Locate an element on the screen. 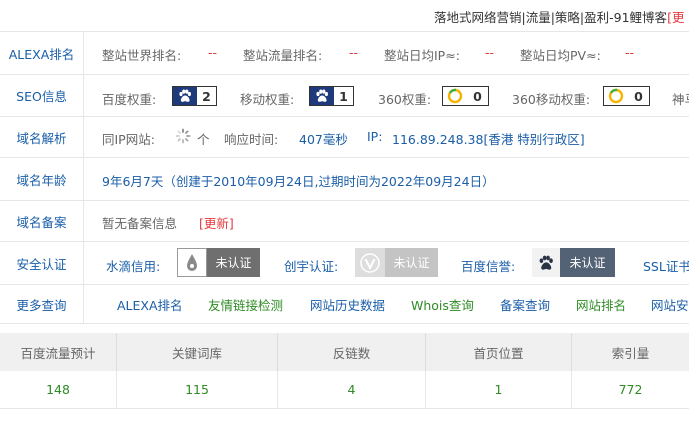 The width and height of the screenshot is (689, 422). site-title: 落地式网络营销|流量|策略|盈利-91鲤博客[更 is located at coordinates (559, 16).